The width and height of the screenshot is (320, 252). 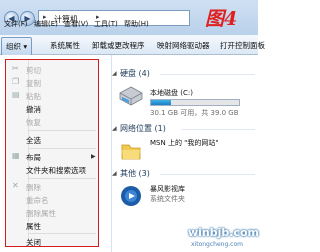 What do you see at coordinates (33, 242) in the screenshot?
I see `menu-item-close: 关闭` at bounding box center [33, 242].